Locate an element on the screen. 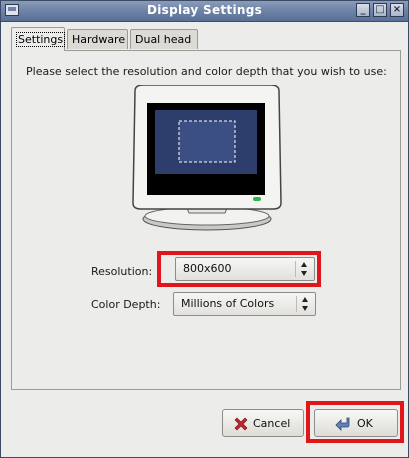  resolution-label: Resolution: is located at coordinates (121, 271).